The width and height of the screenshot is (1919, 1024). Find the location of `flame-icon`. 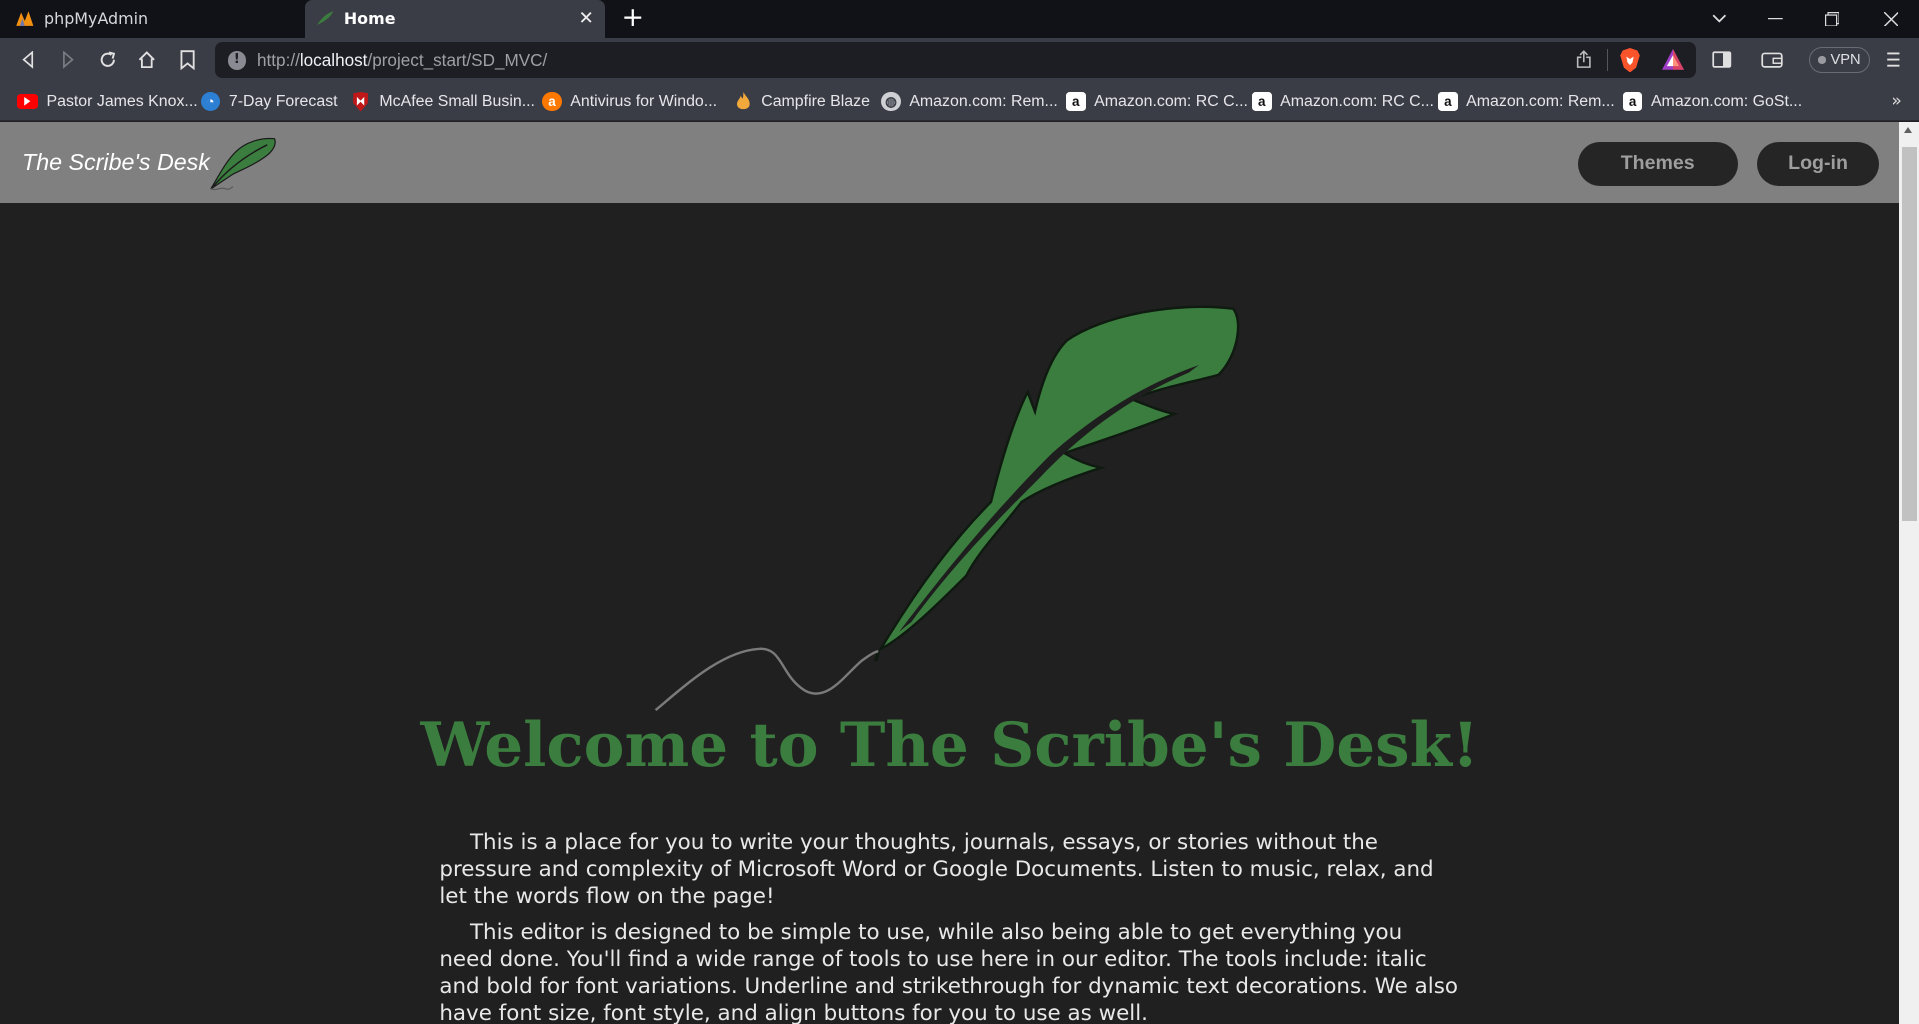

flame-icon is located at coordinates (743, 101).